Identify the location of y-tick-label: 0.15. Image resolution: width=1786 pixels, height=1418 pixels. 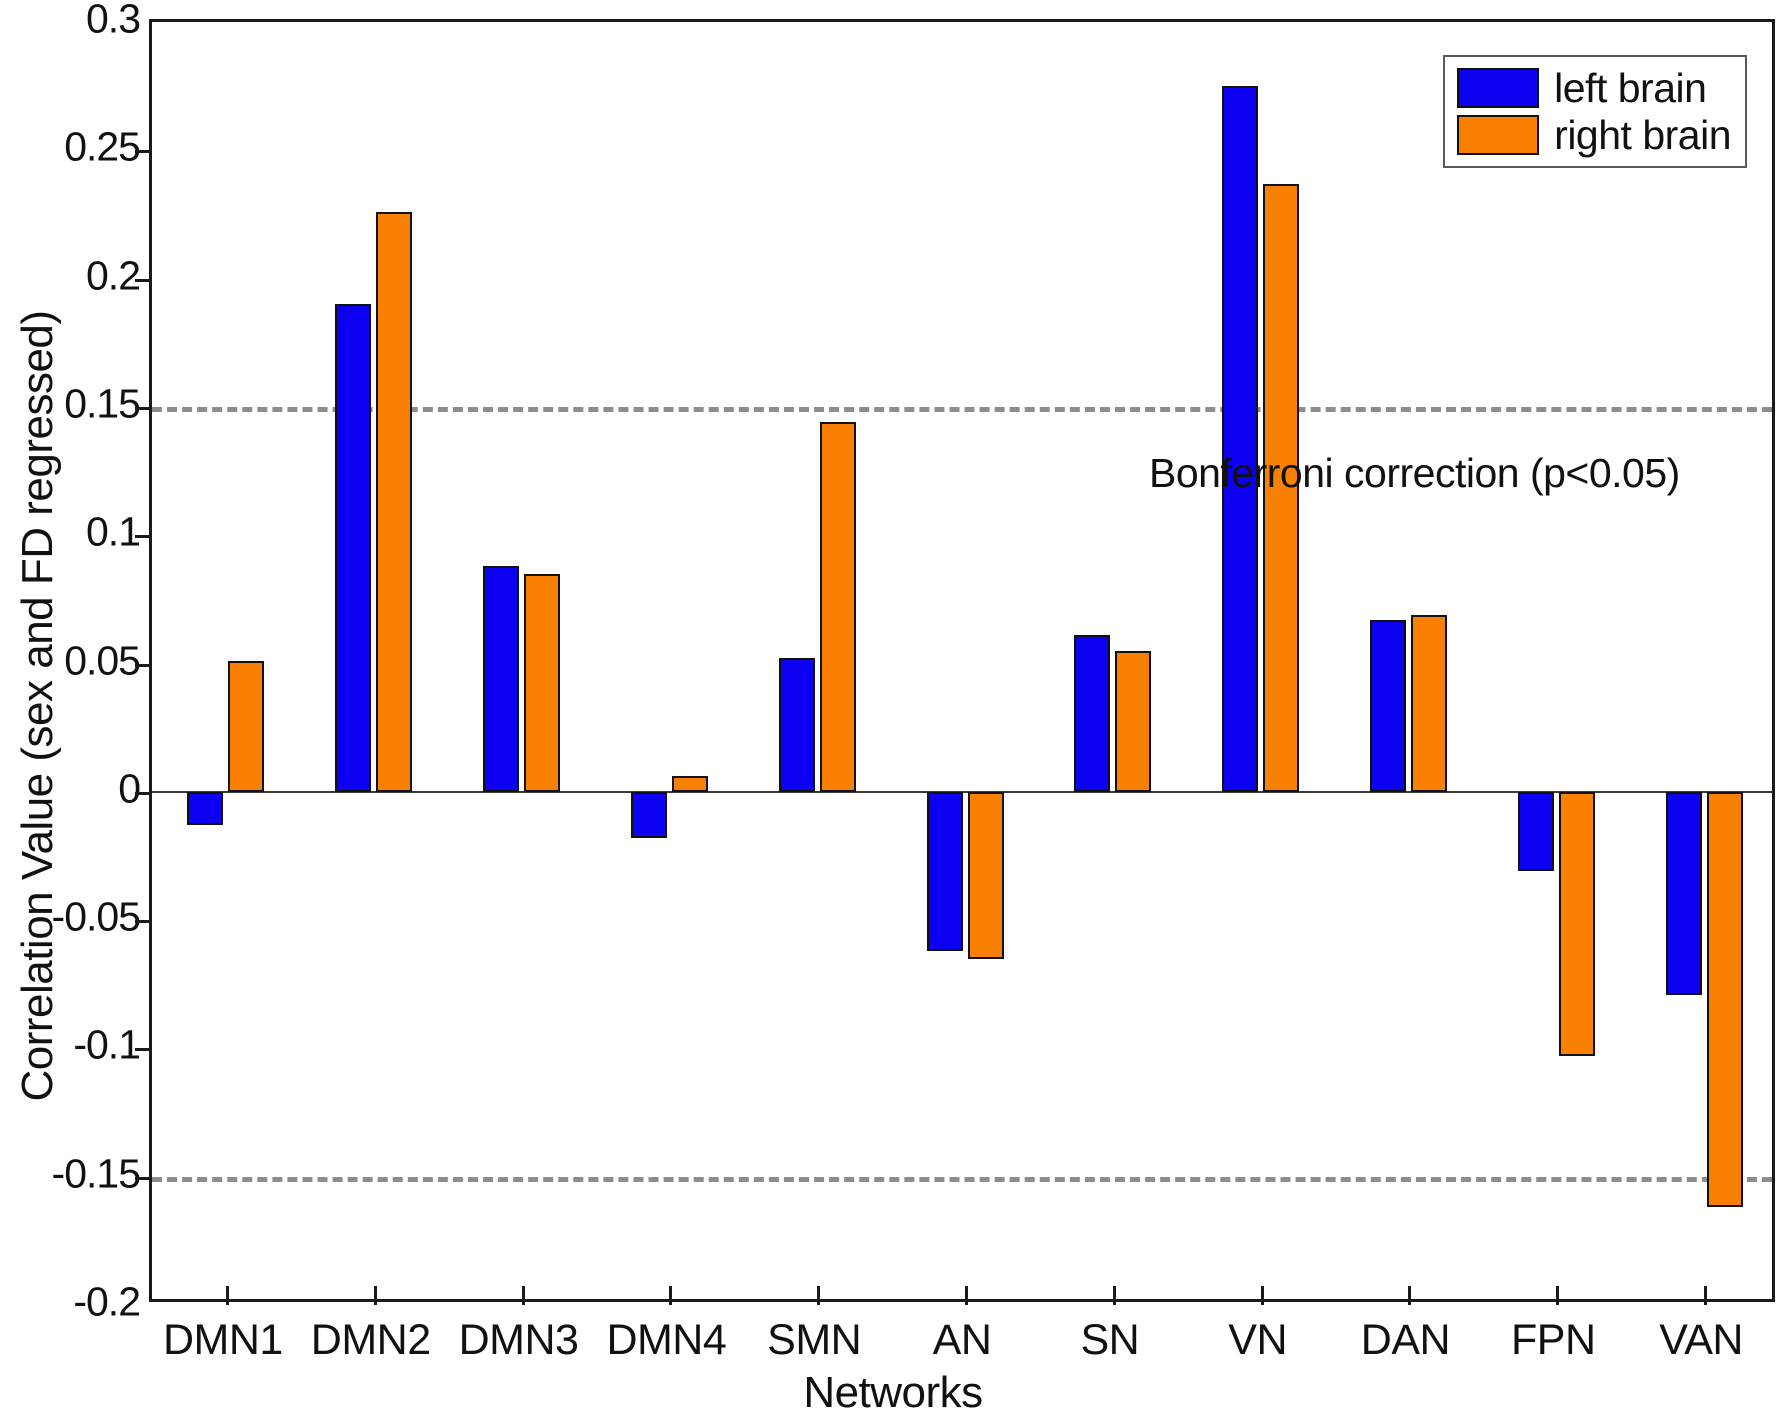
(102, 403).